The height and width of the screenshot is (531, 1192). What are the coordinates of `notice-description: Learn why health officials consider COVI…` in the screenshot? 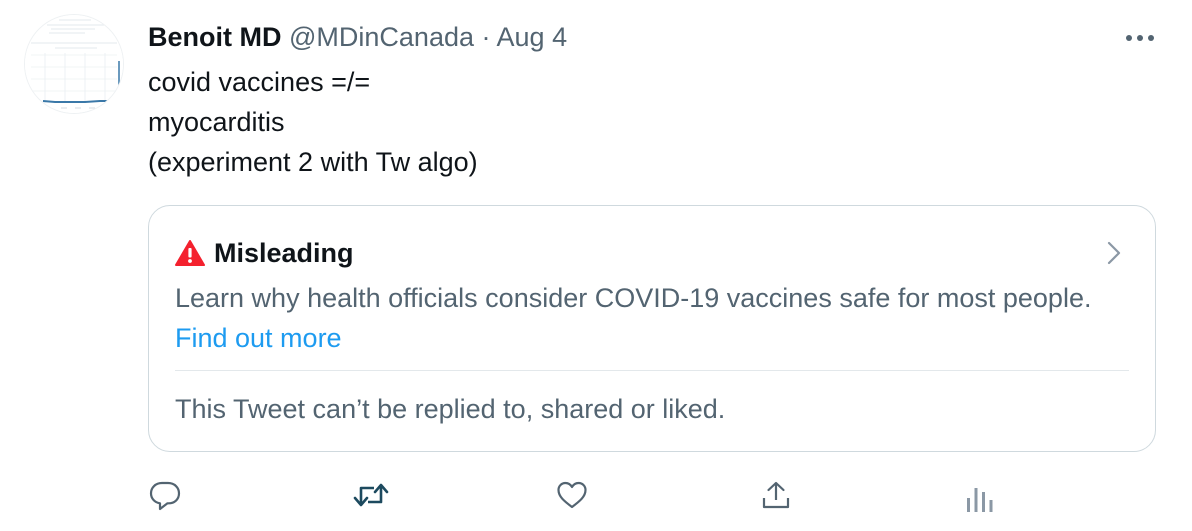 It's located at (650, 318).